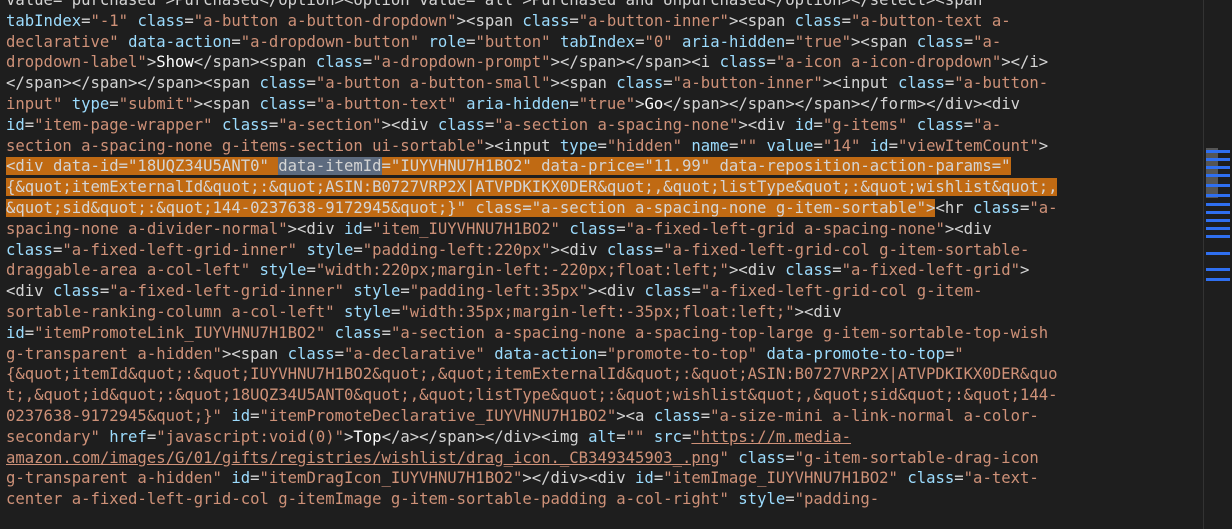 This screenshot has height=529, width=1232. What do you see at coordinates (499, 291) in the screenshot?
I see `code-token: "padding-left:35px"` at bounding box center [499, 291].